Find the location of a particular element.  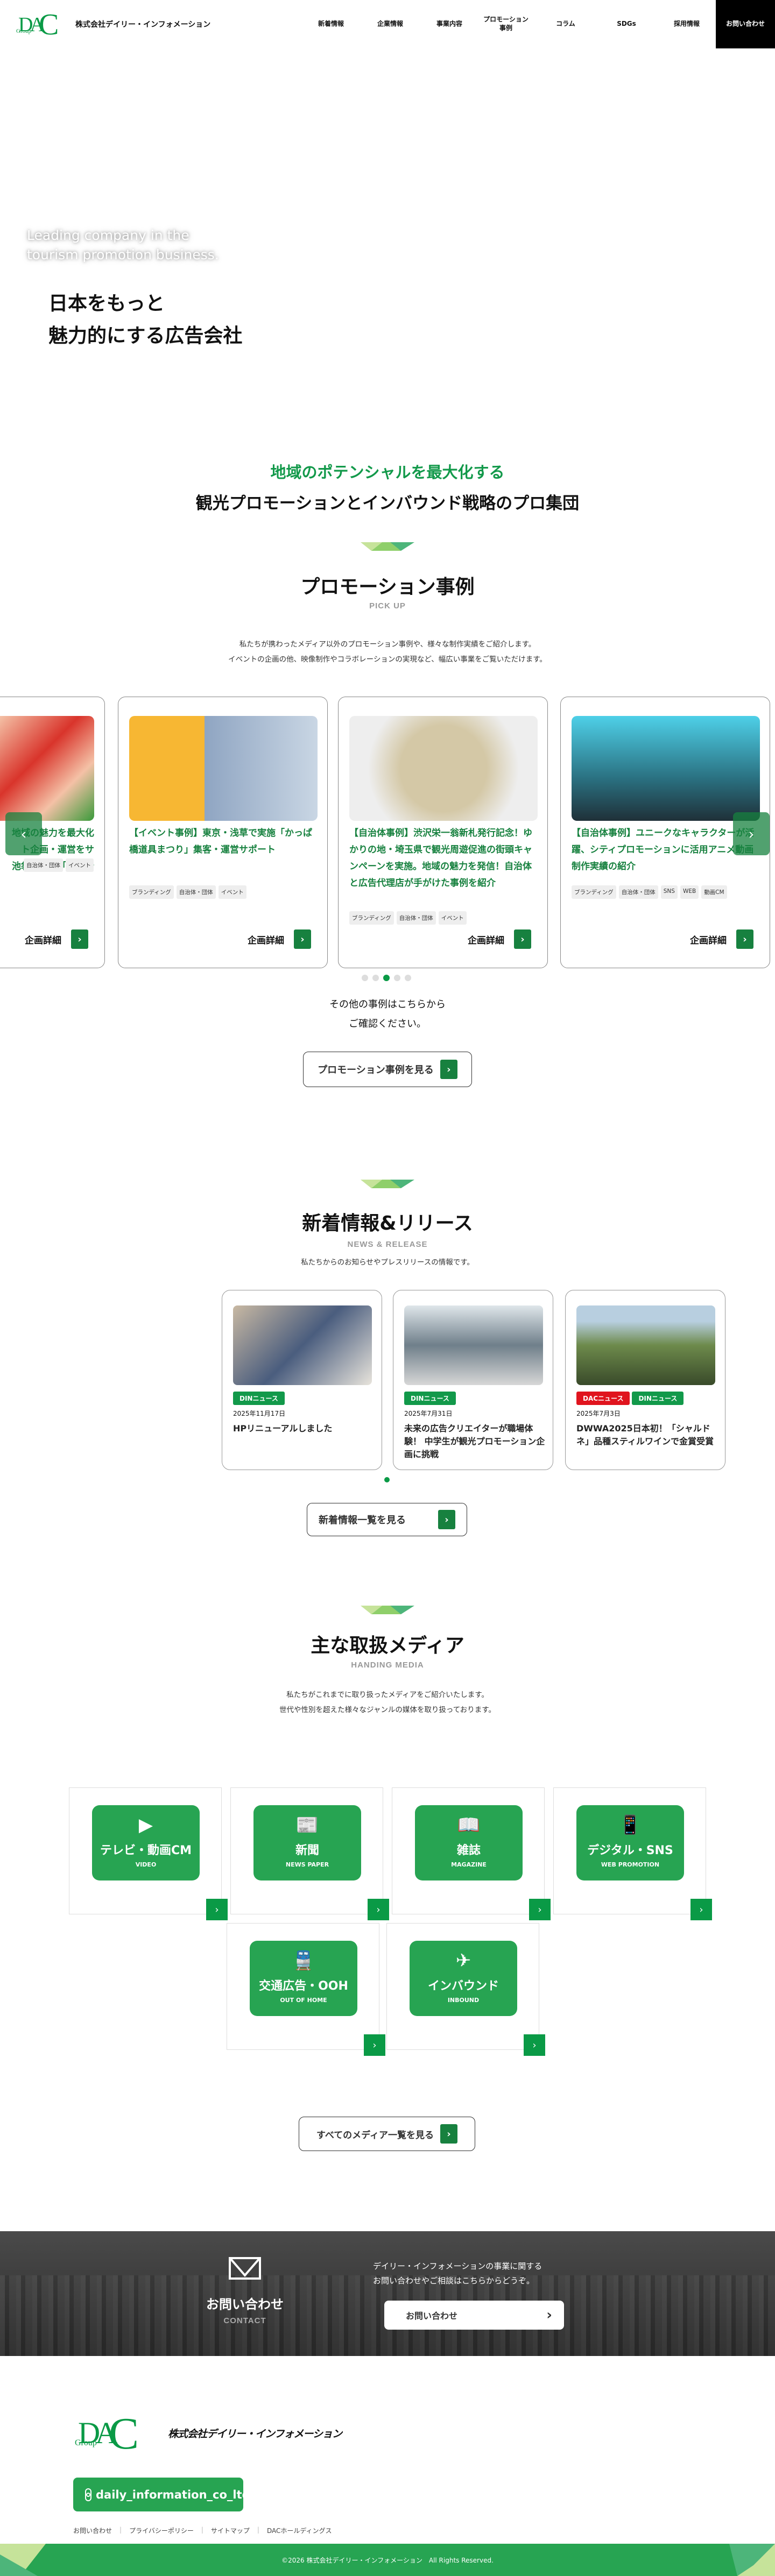

news-category-badge: DINニュース is located at coordinates (658, 1398).